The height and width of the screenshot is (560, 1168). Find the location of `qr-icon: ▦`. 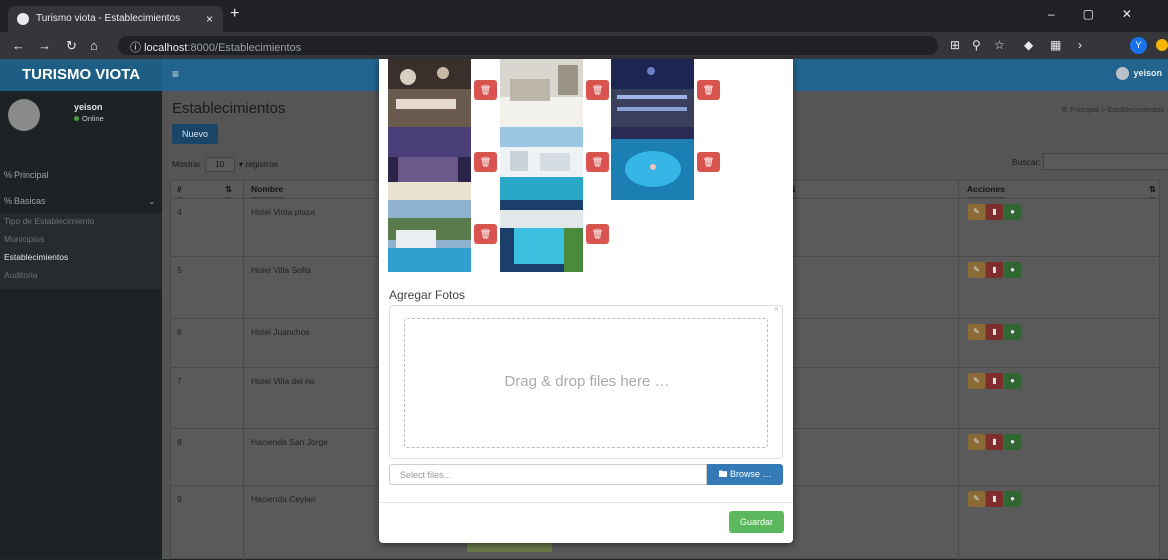

qr-icon: ▦ is located at coordinates (1055, 45).